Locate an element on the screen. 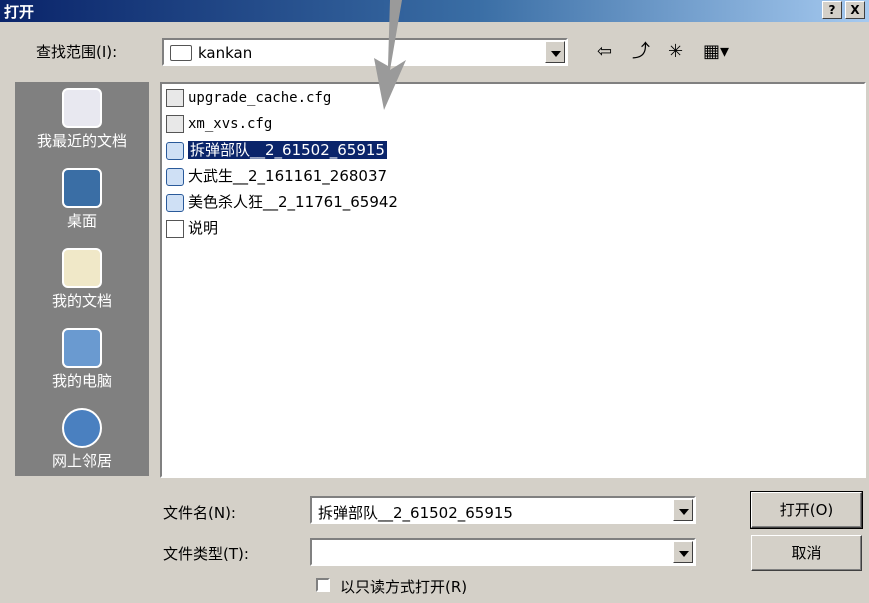 The image size is (869, 603). window-title: 打开 is located at coordinates (19, 12).